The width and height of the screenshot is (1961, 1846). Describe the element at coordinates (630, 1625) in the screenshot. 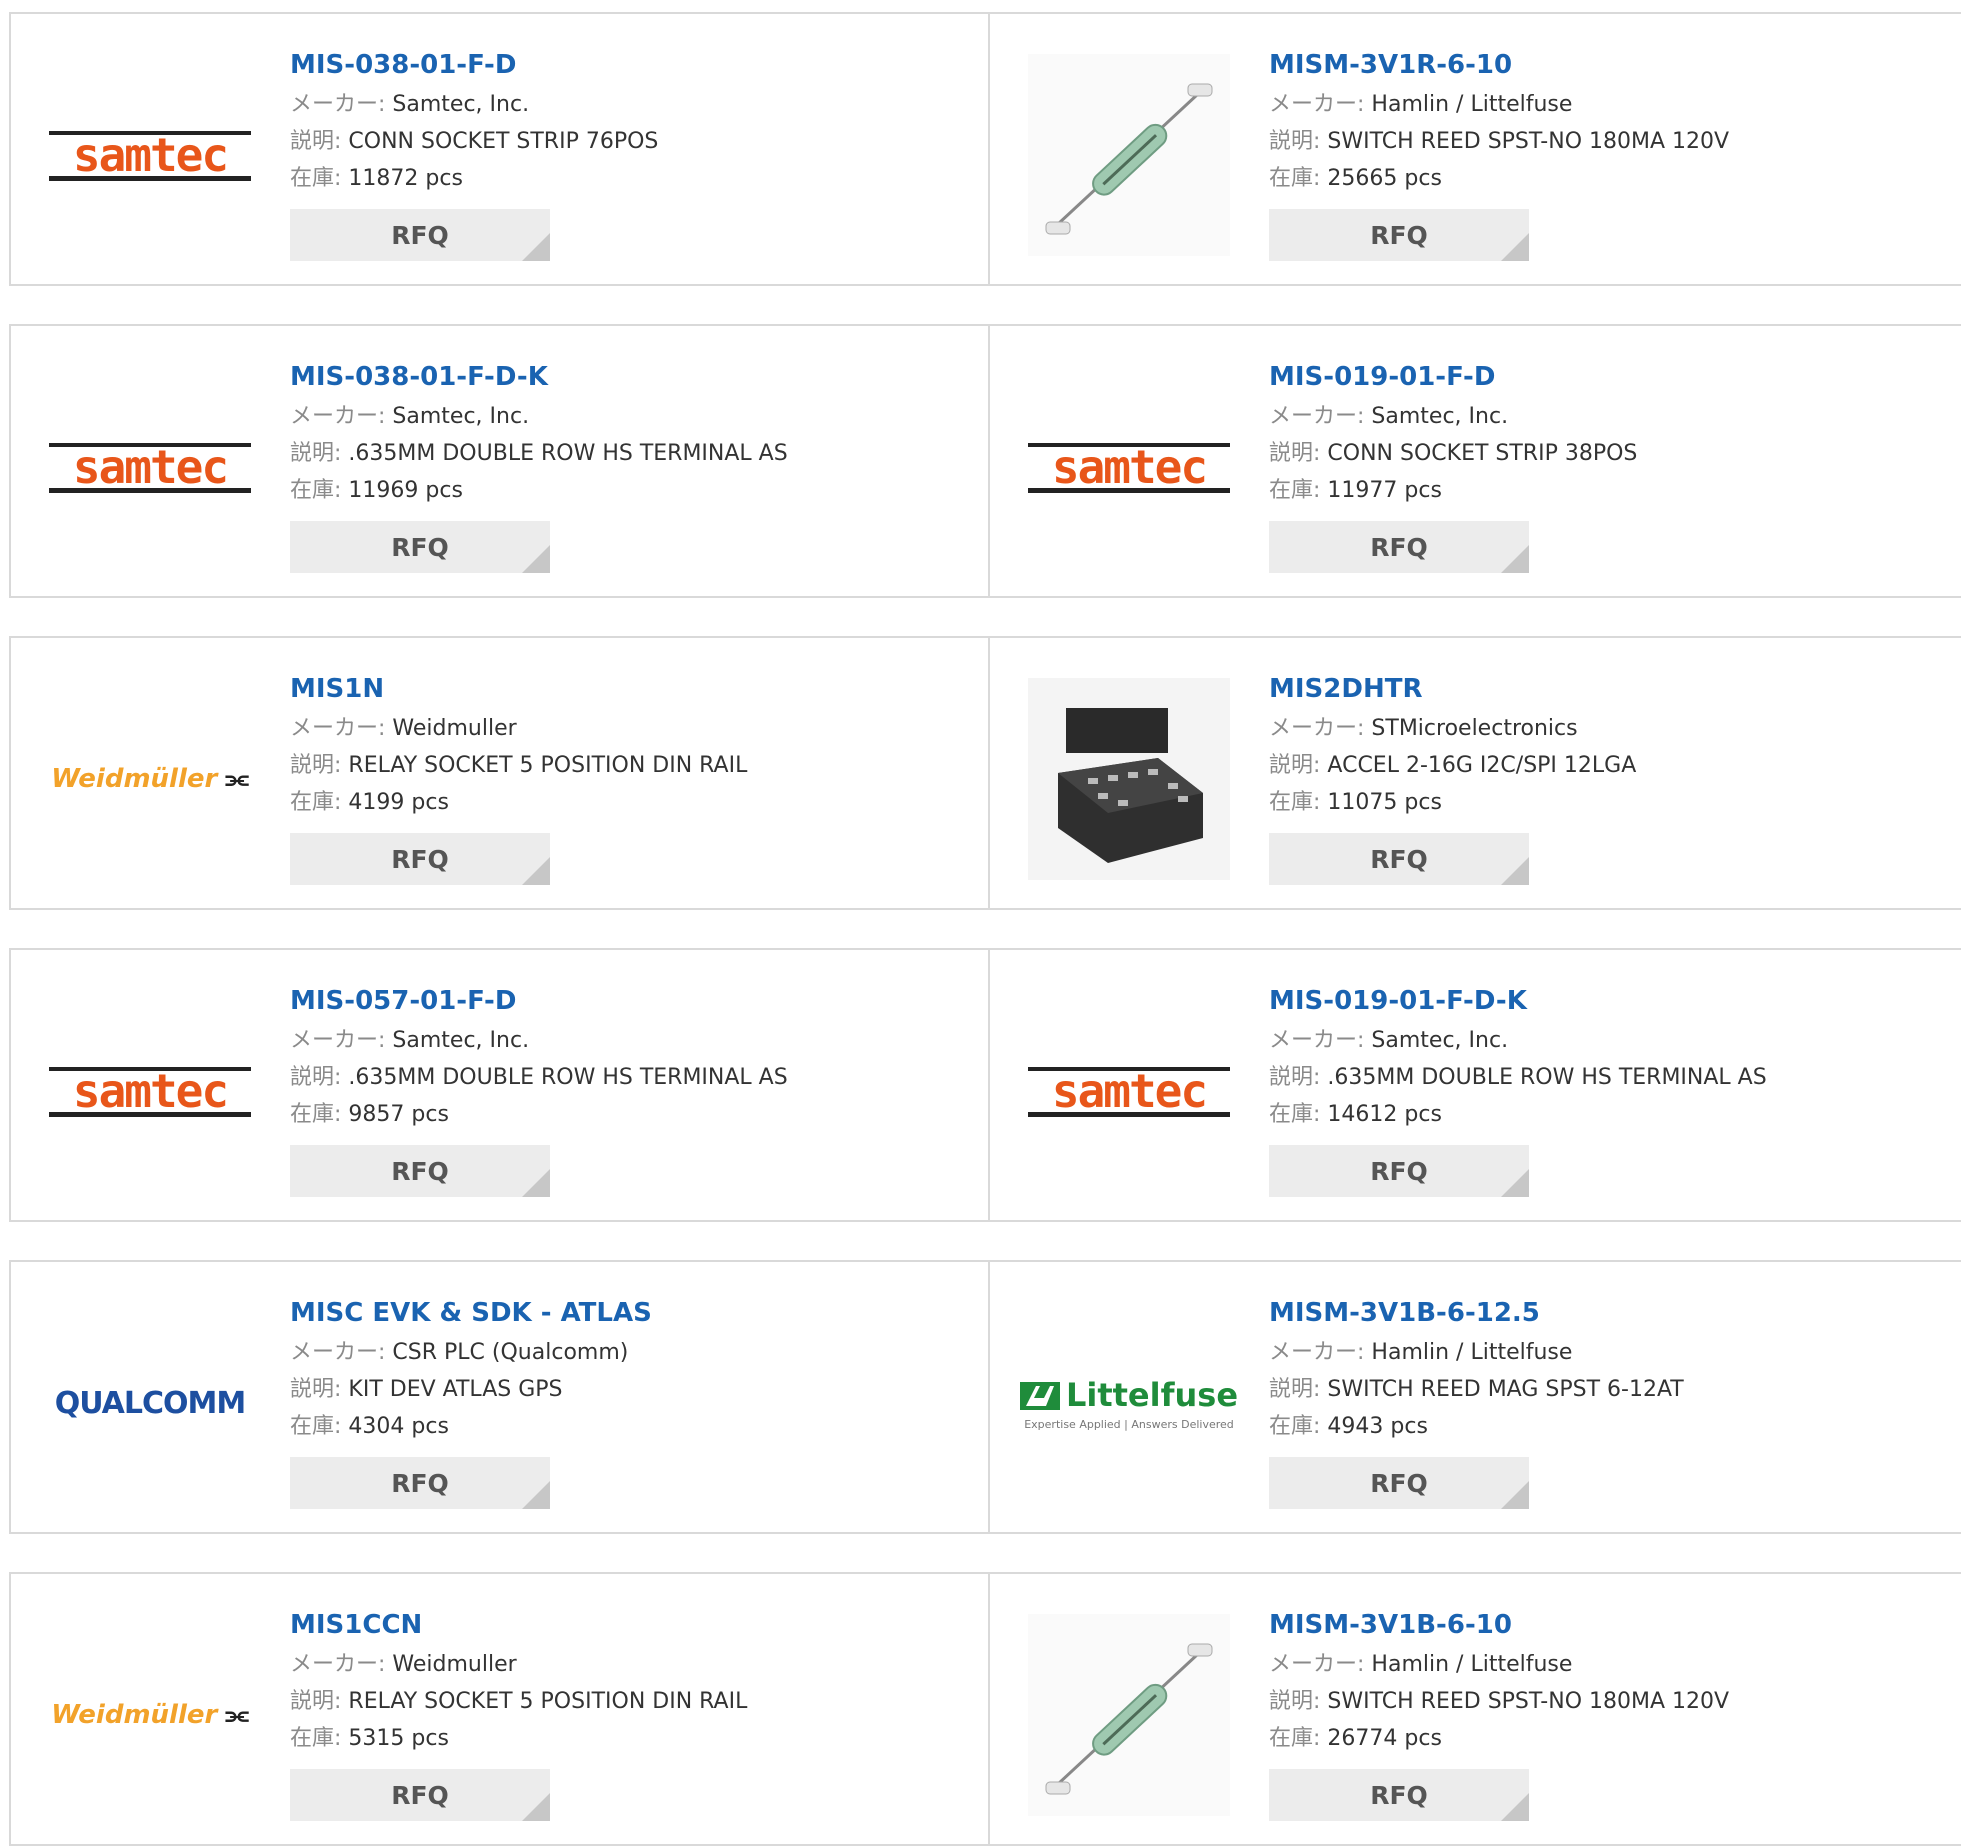

I see `part-number-link: MIS1CCN` at that location.